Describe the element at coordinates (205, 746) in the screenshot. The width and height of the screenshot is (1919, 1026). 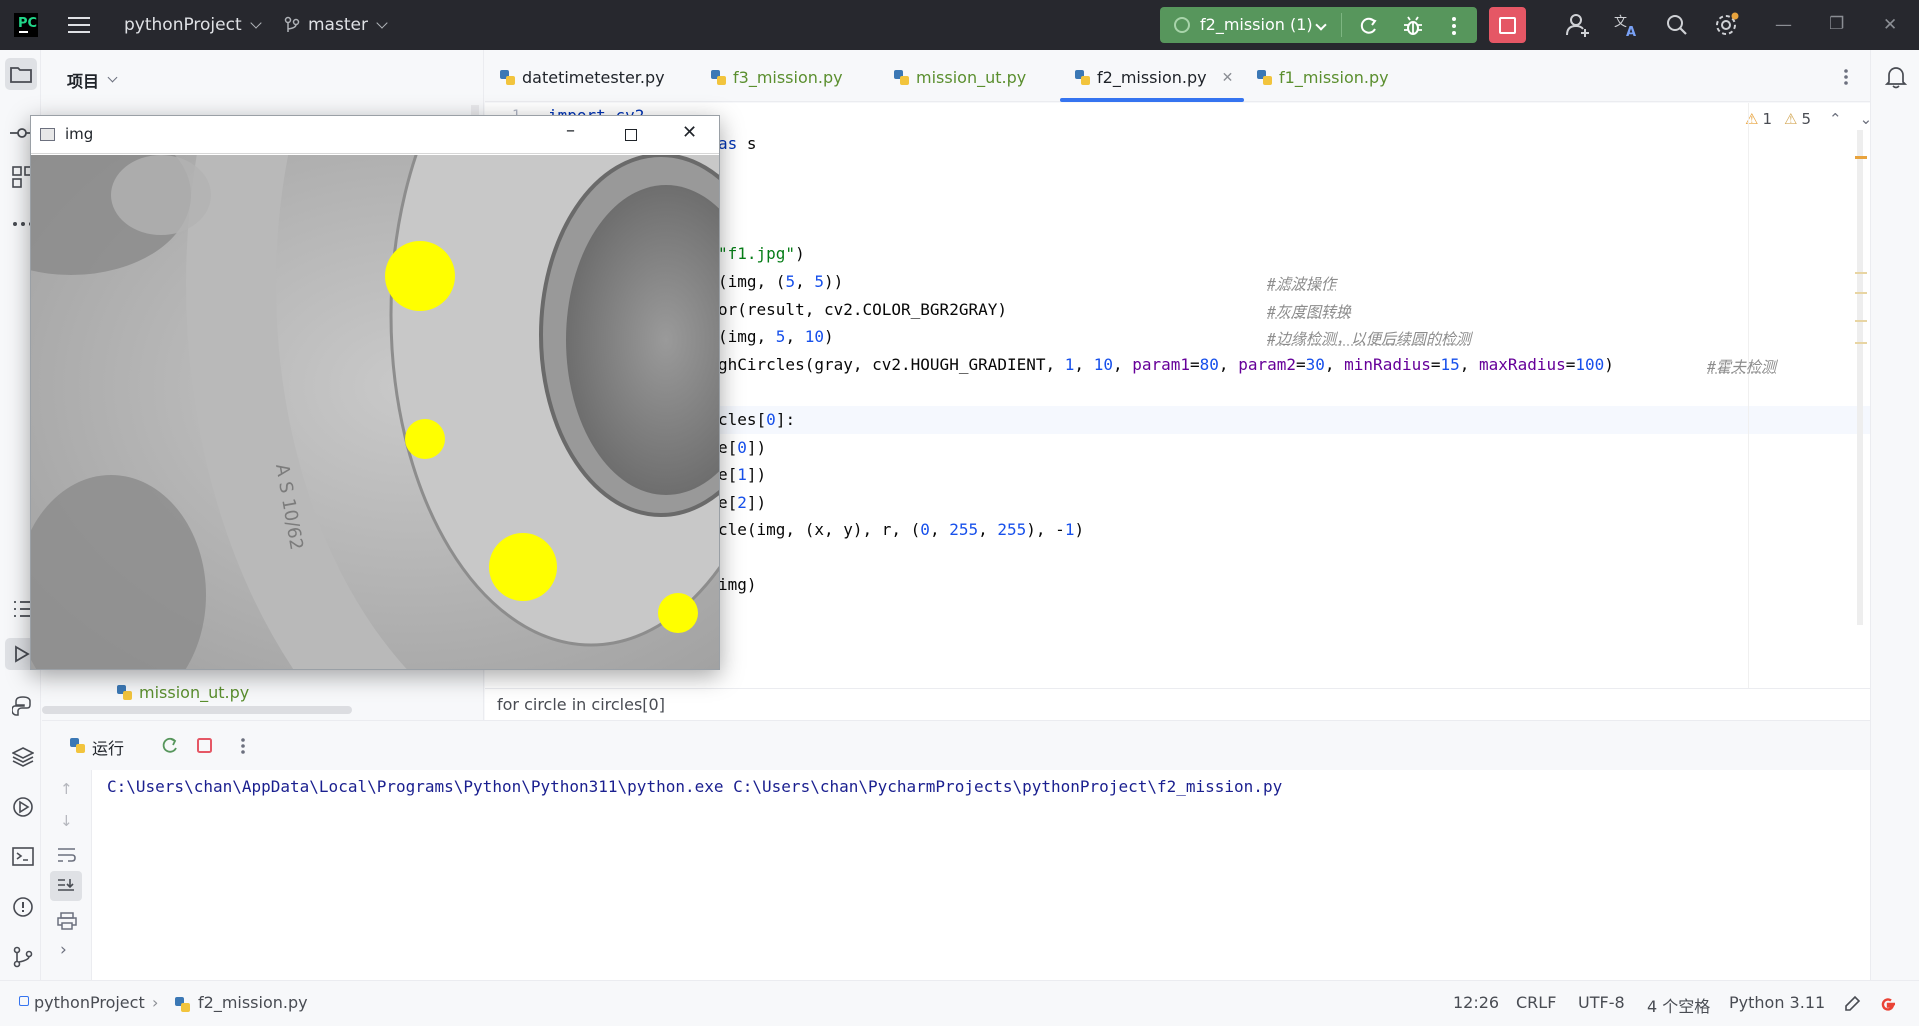
I see `stop-icon` at that location.